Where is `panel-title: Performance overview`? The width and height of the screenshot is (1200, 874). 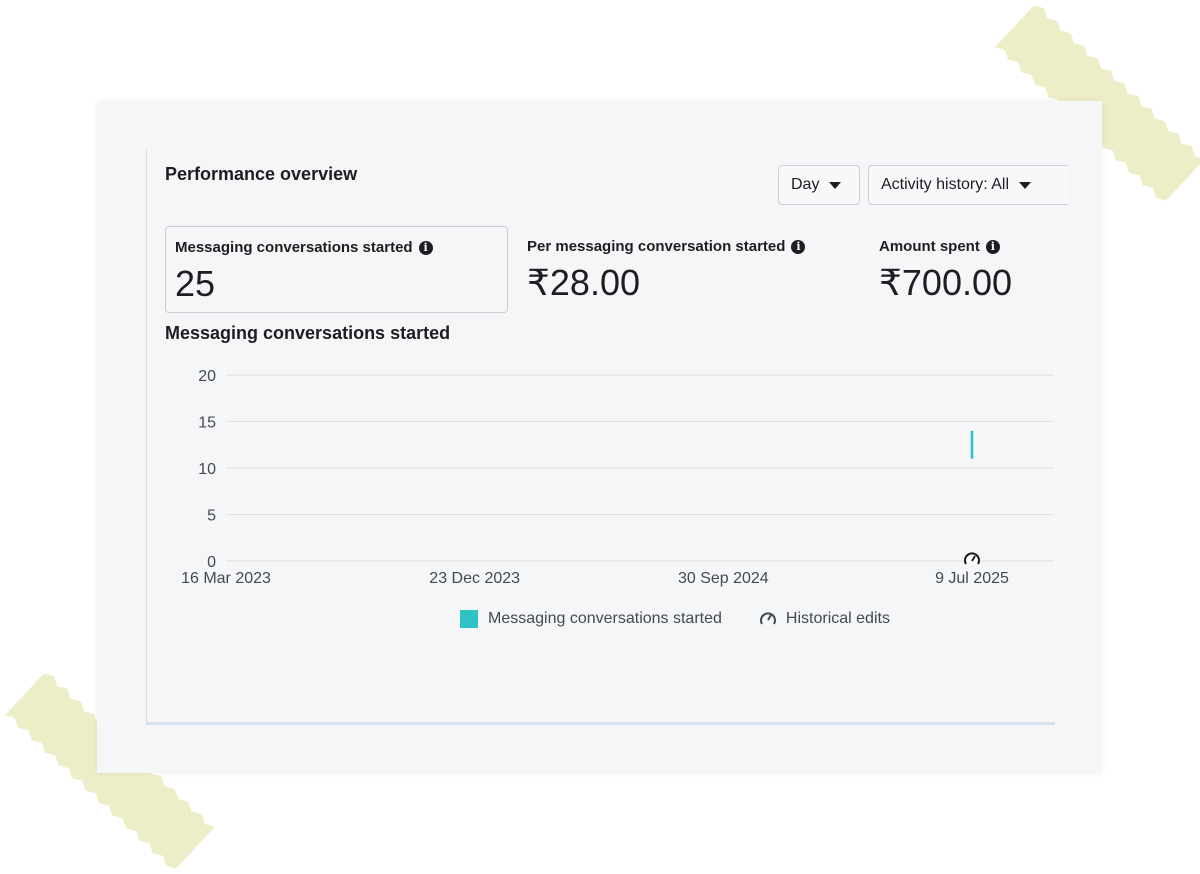 panel-title: Performance overview is located at coordinates (261, 174).